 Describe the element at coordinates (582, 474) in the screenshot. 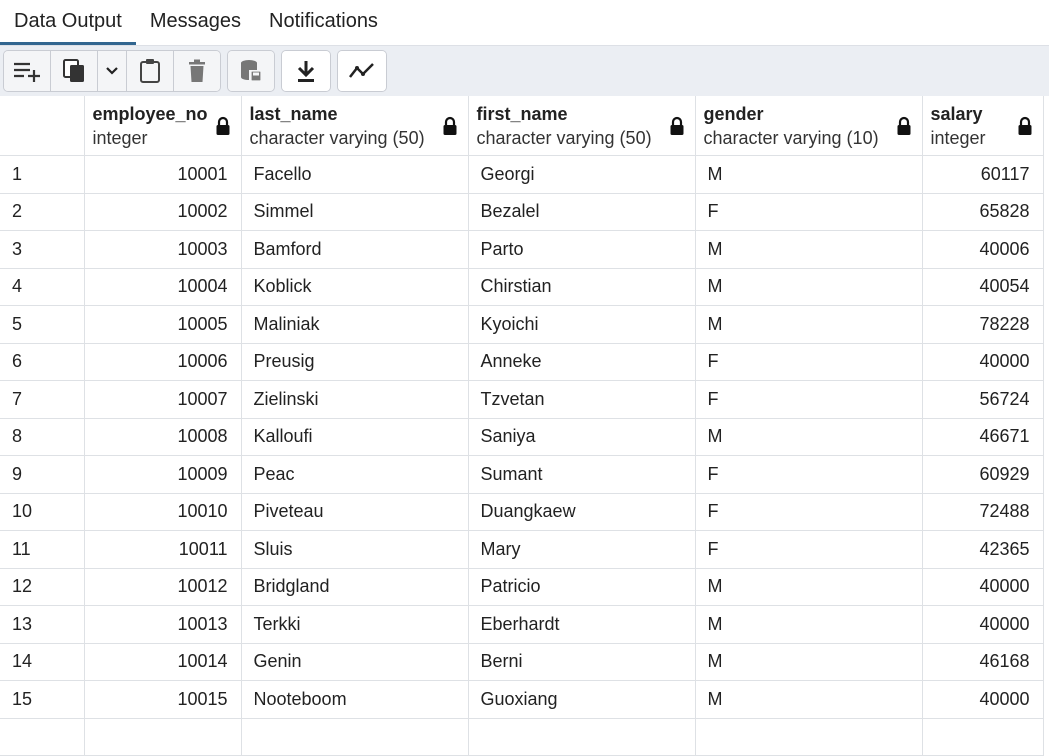

I see `cell-first-name: Sumant` at that location.